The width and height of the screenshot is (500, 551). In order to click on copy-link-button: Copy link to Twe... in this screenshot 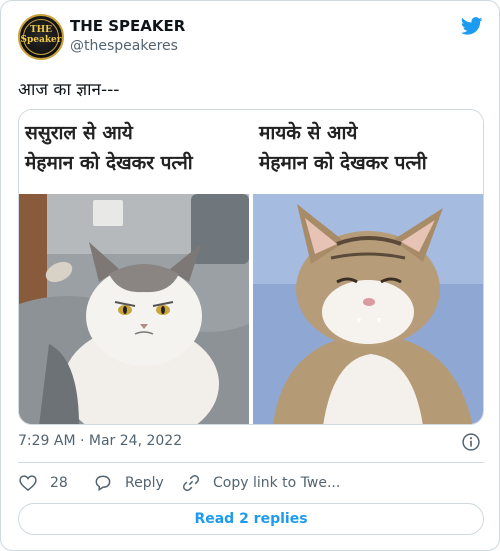, I will do `click(260, 483)`.